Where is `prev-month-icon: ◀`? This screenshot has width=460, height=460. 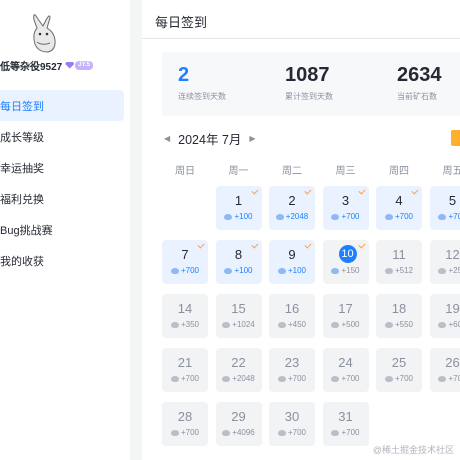
prev-month-icon: ◀ is located at coordinates (167, 138).